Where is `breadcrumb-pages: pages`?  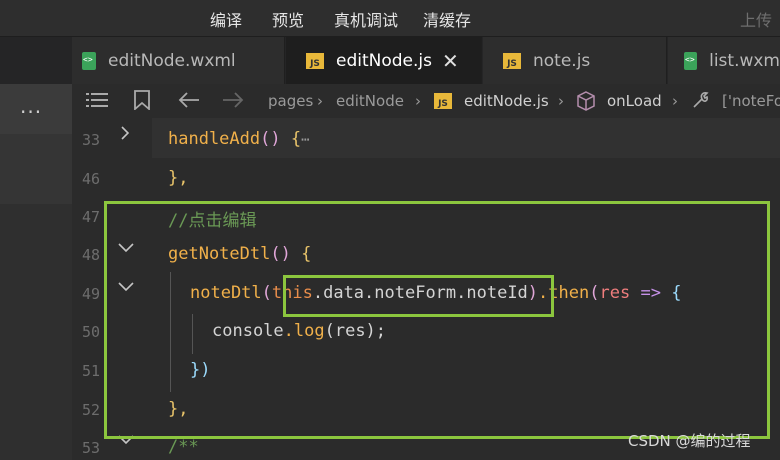 breadcrumb-pages: pages is located at coordinates (290, 101).